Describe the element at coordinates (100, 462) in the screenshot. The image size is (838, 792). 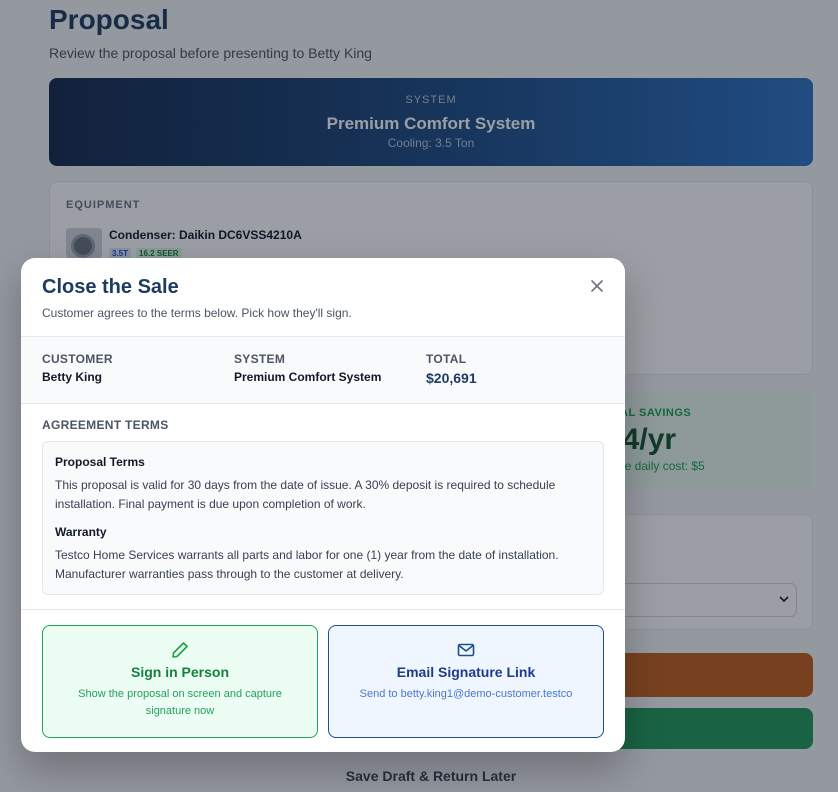
I see `terms-heading-proposal: Proposal Terms` at that location.